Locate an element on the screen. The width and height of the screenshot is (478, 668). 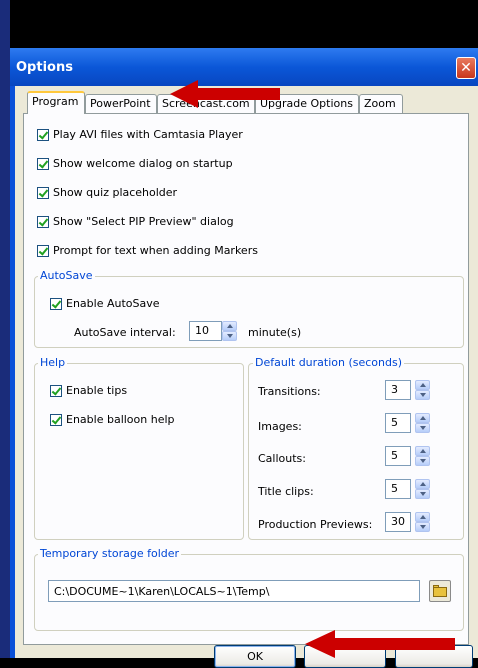
images-input: 5 is located at coordinates (398, 423).